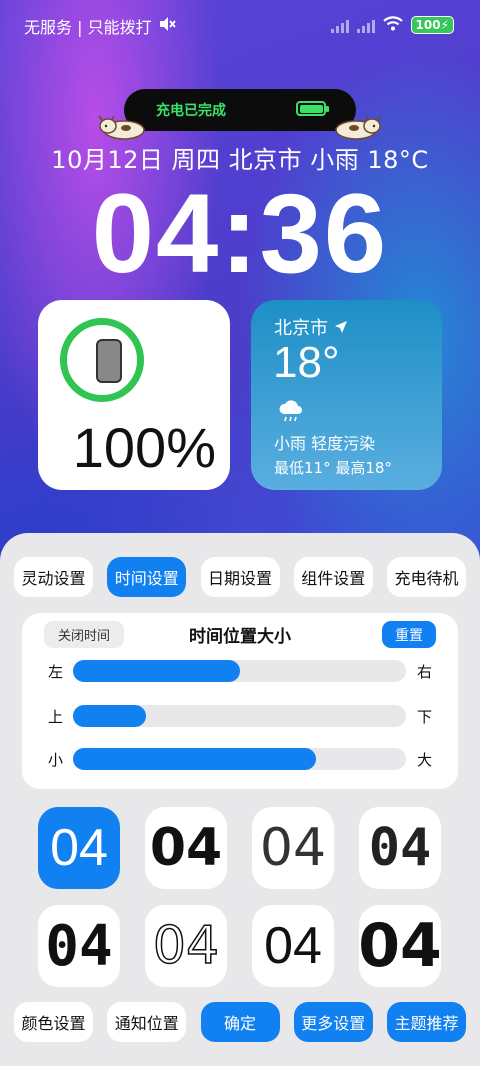 The image size is (480, 1066). Describe the element at coordinates (325, 443) in the screenshot. I see `weather-condition: 小雨 轻度污染` at that location.